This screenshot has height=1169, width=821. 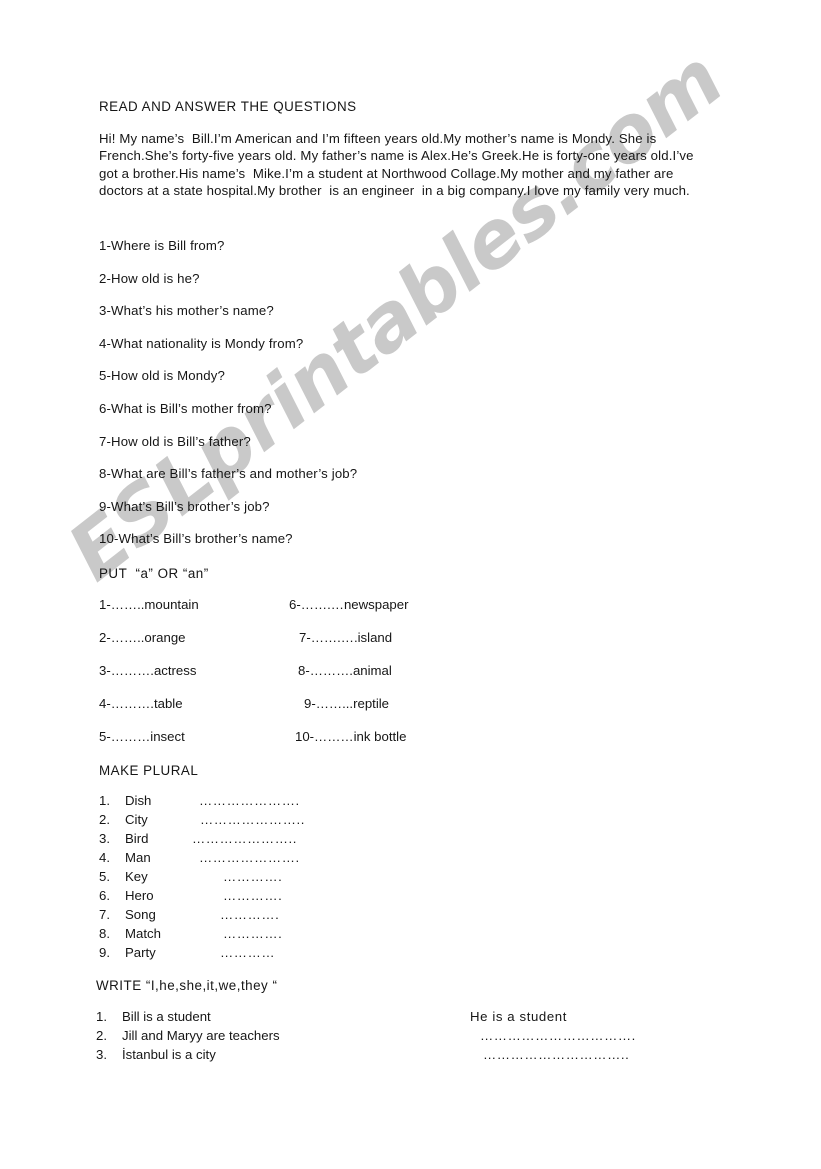 I want to click on article-item-left: 5-………insect, so click(x=142, y=736).